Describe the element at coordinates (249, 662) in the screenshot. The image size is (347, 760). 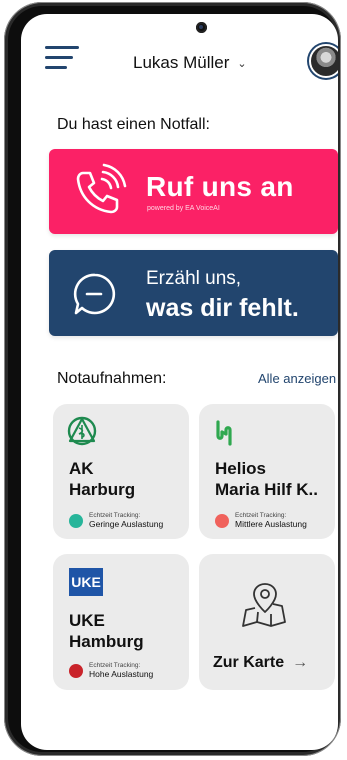
I see `map-label: Zur Karte` at that location.